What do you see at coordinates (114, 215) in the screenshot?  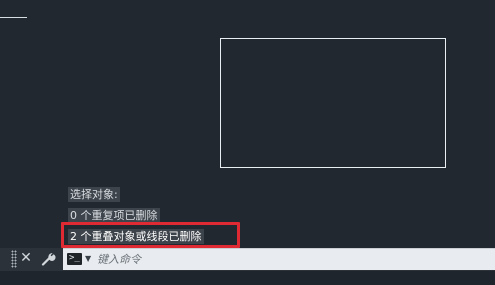 I see `history-line-duplicates-deleted: 0 个重复项已删除` at bounding box center [114, 215].